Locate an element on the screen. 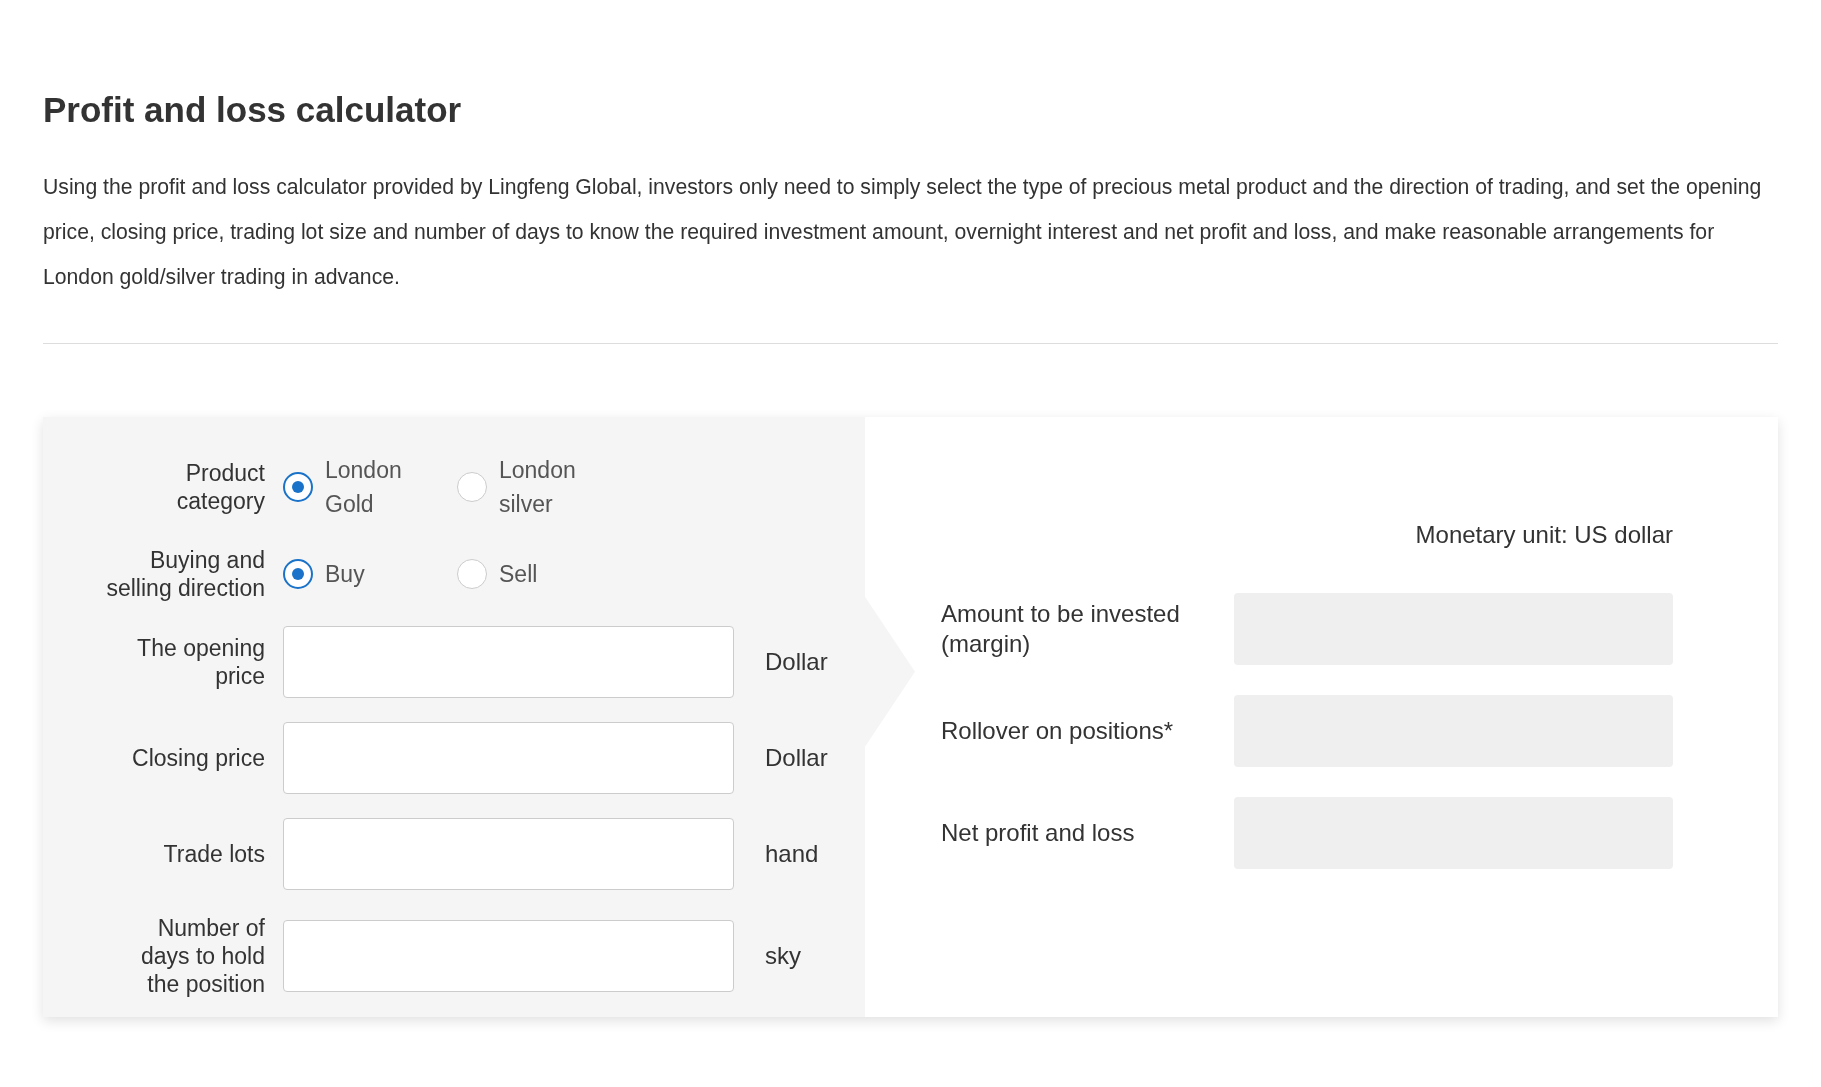 This screenshot has height=1087, width=1821. field-label: Number of days to hold the position is located at coordinates (202, 955).